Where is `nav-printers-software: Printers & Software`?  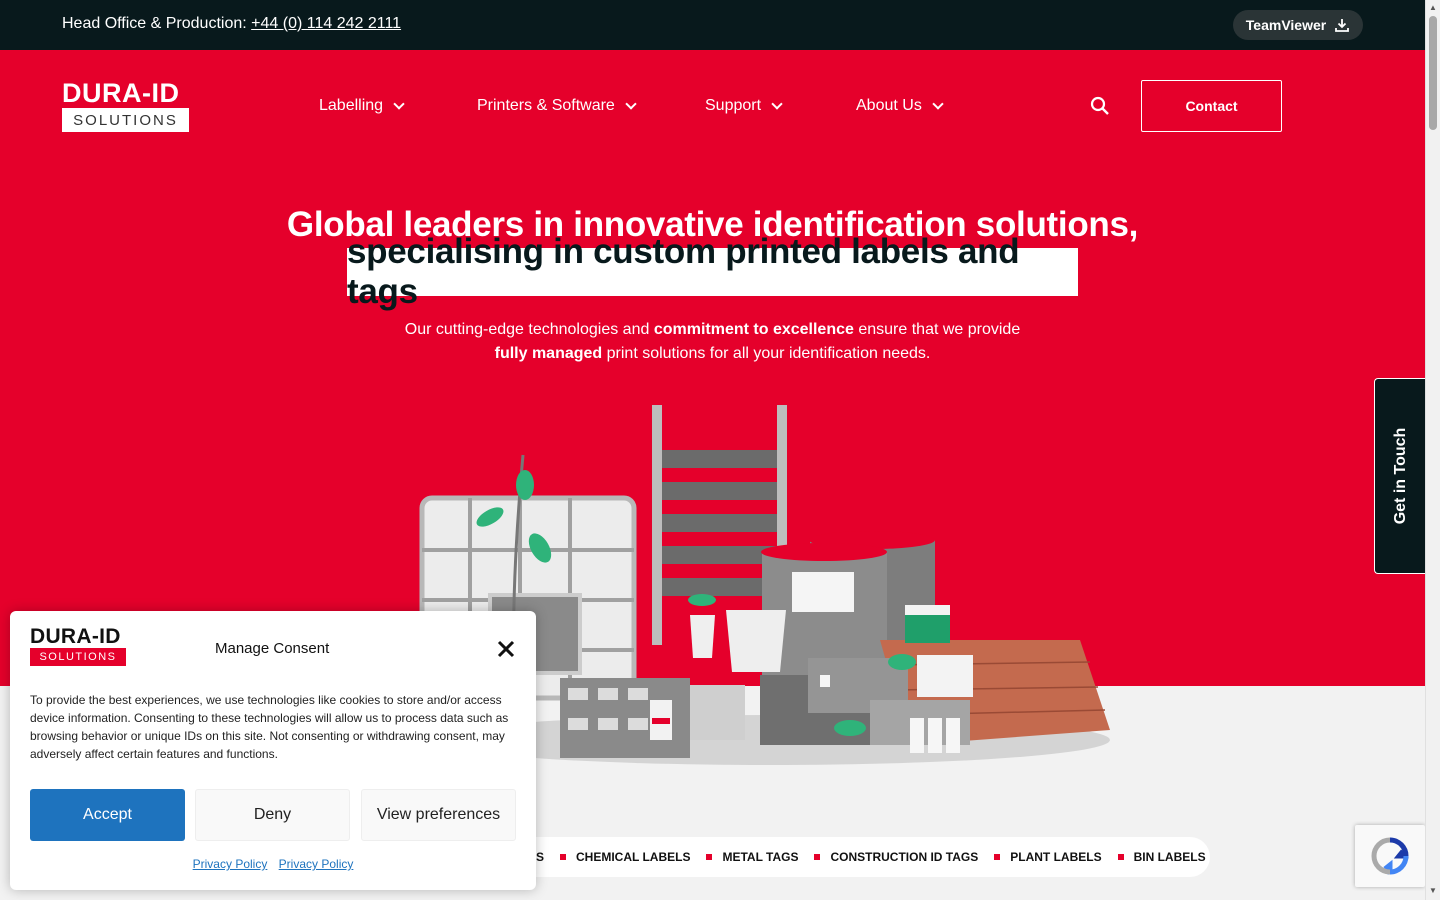 nav-printers-software: Printers & Software is located at coordinates (557, 106).